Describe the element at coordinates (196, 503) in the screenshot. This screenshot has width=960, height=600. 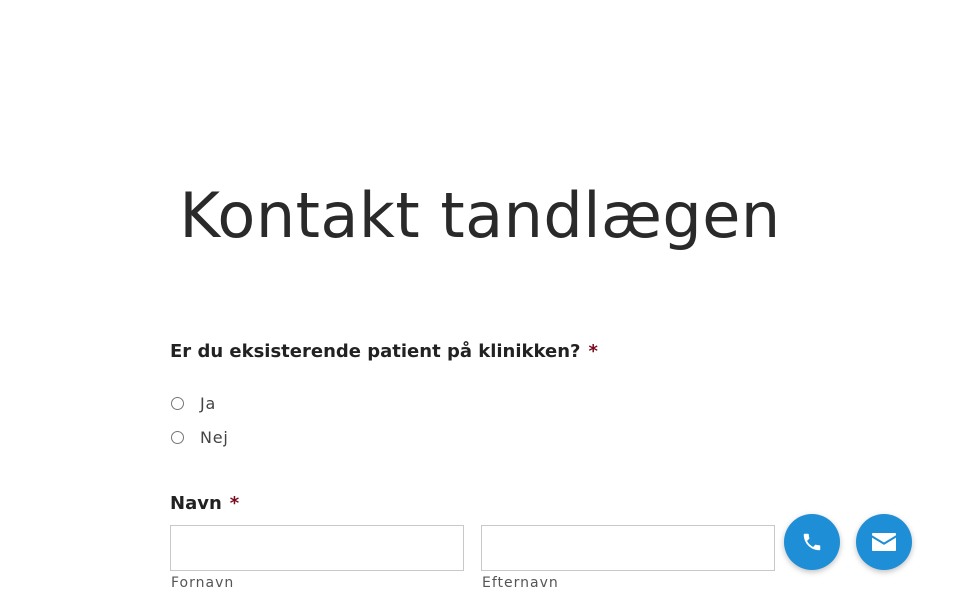
I see `name-label-text: Navn` at that location.